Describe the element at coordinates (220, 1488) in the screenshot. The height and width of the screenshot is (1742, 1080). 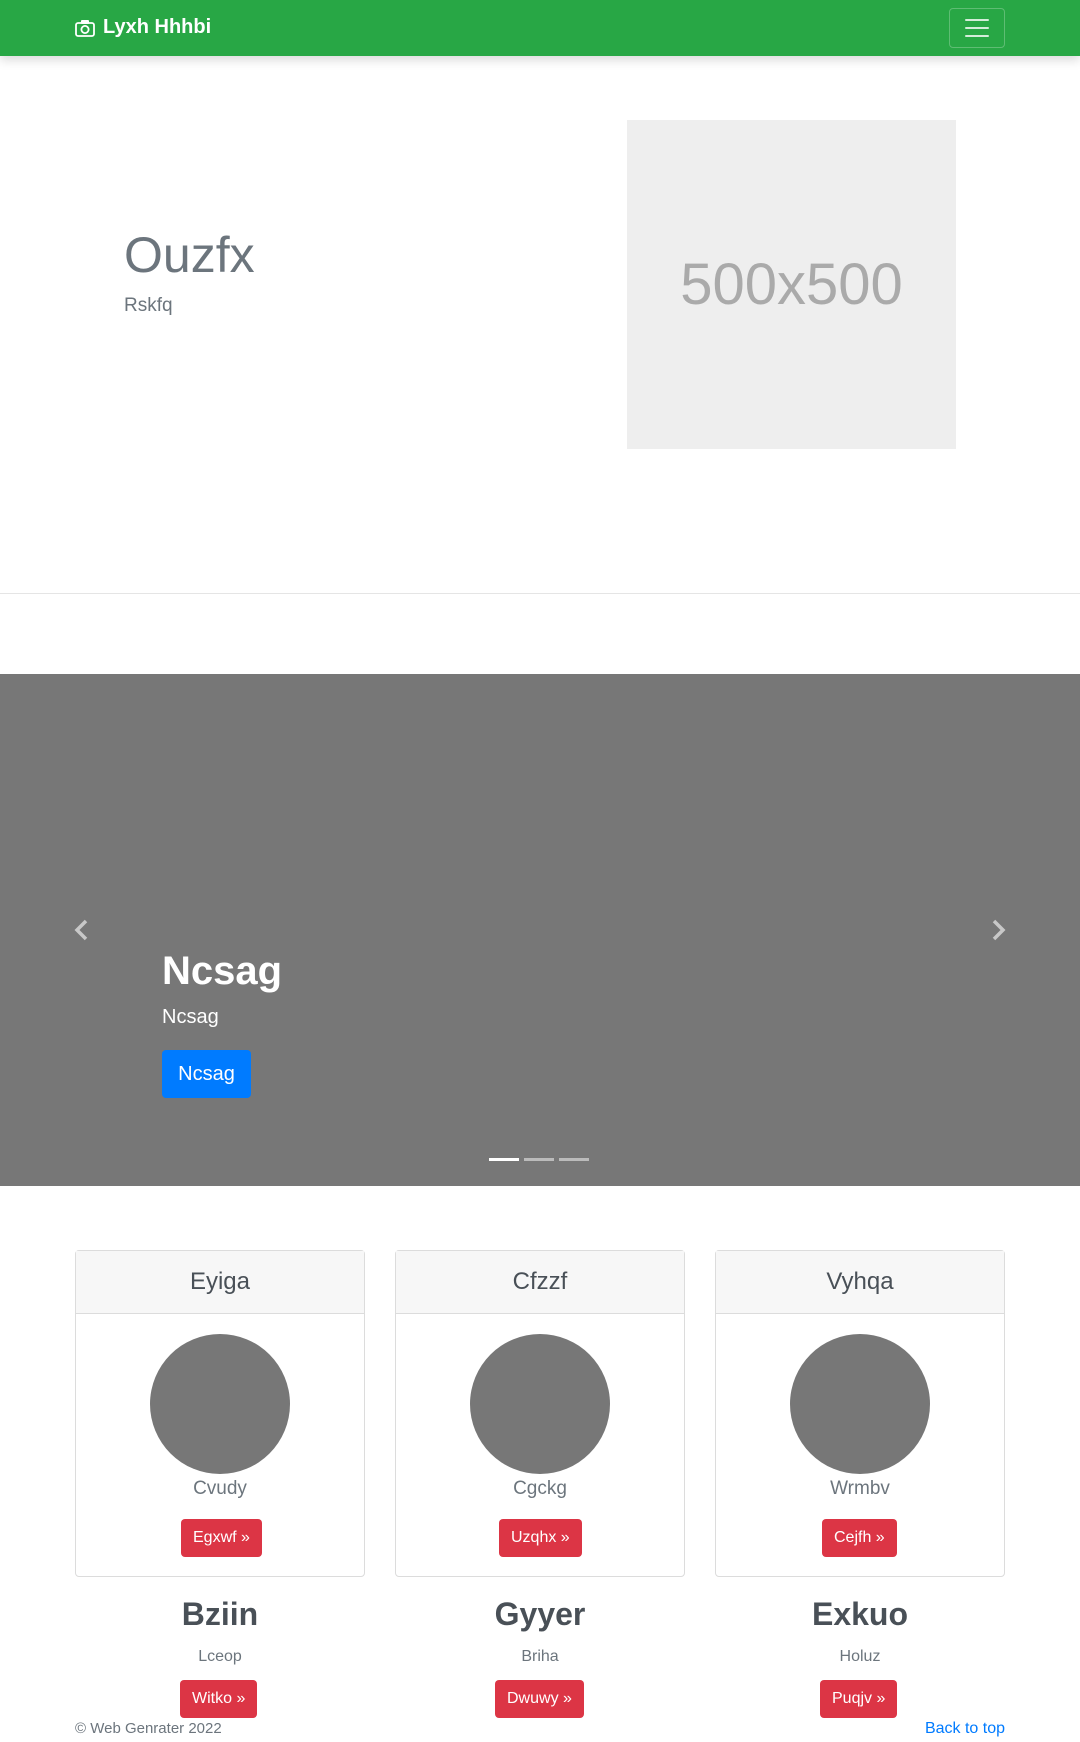
I see `card-name: Cvudy` at that location.